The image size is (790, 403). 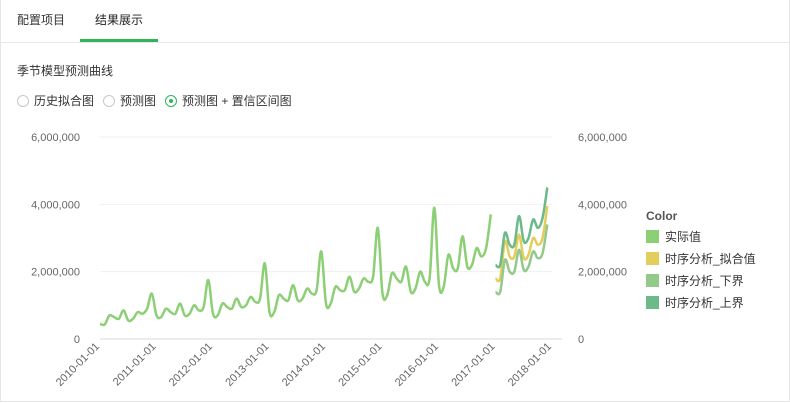 What do you see at coordinates (247, 365) in the screenshot?
I see `x-tick-label: 2013-01-01` at bounding box center [247, 365].